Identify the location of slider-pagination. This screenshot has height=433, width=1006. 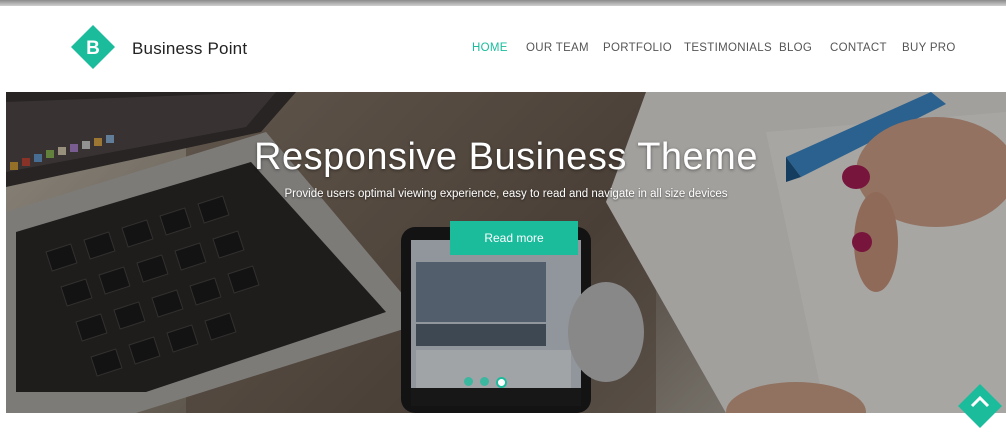
(499, 383).